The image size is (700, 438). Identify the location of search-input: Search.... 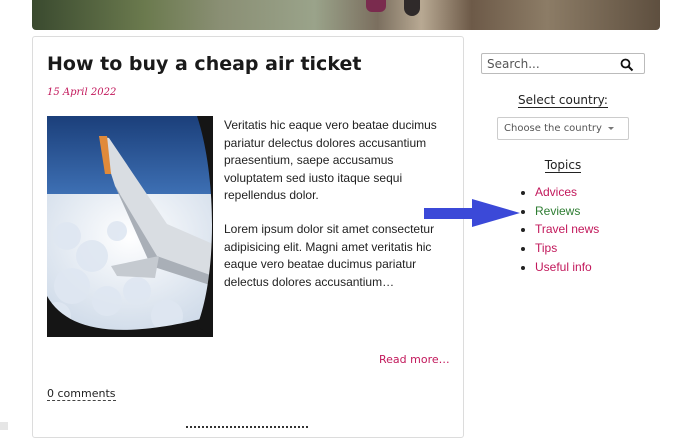
(563, 63).